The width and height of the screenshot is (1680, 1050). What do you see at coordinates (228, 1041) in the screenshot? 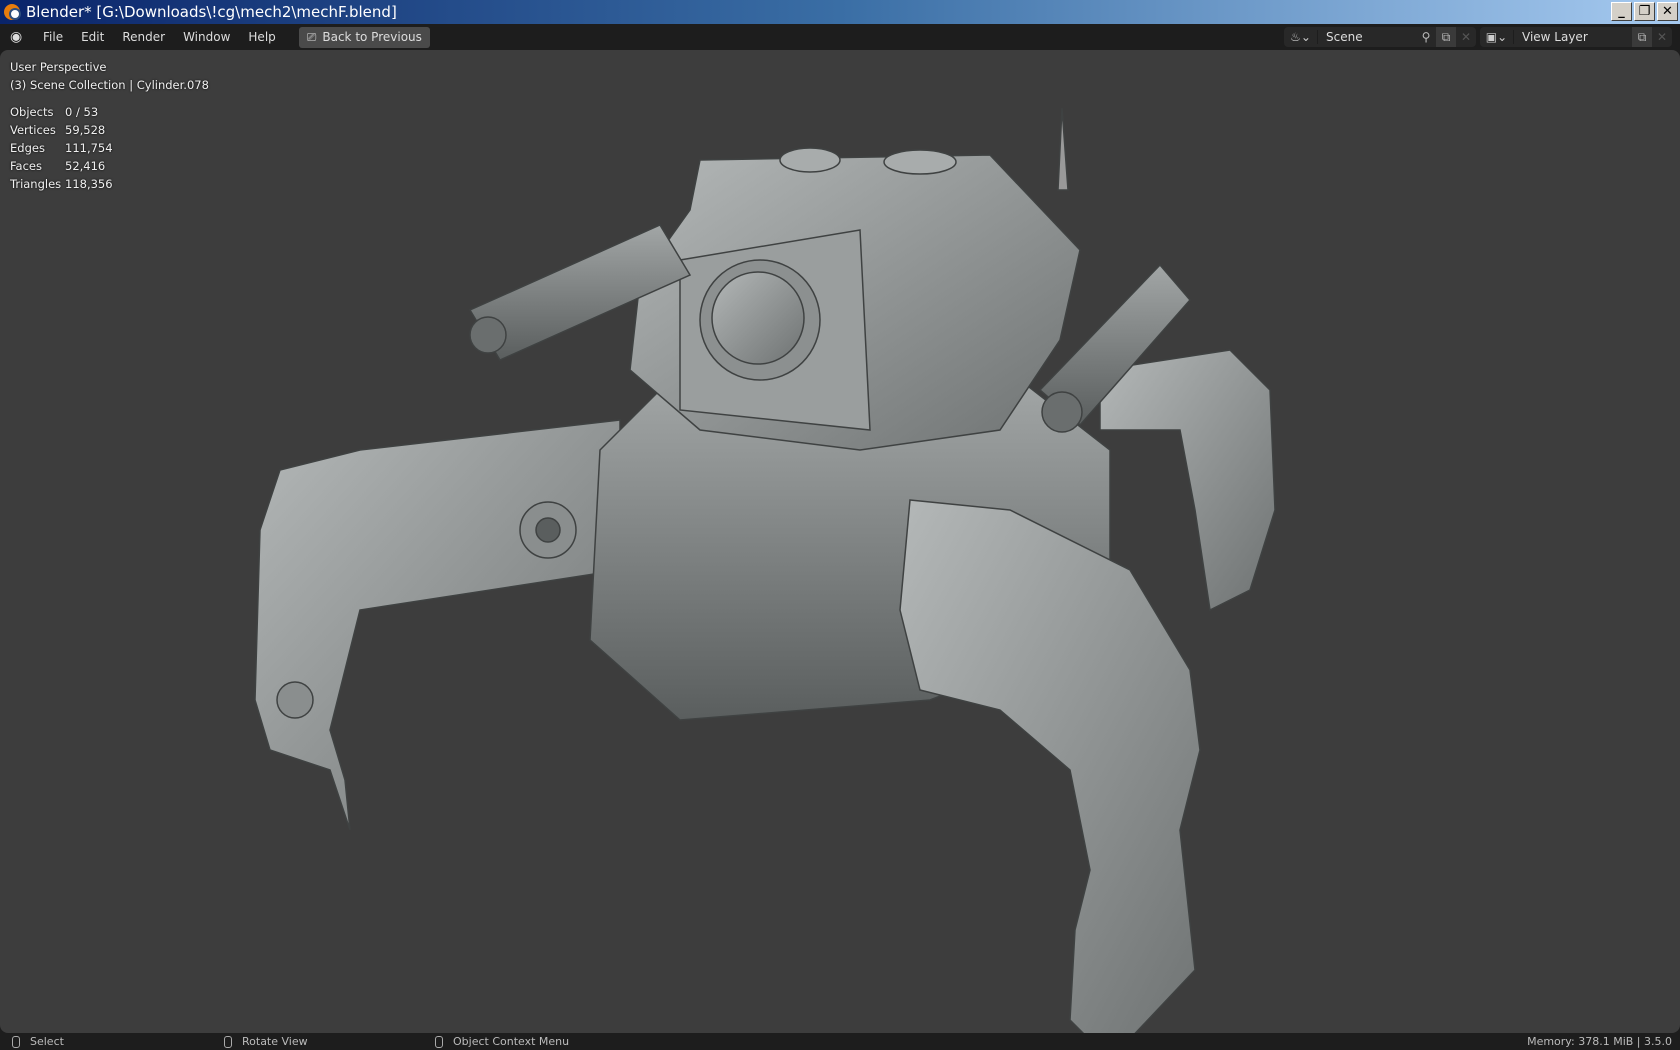
I see `mouse-middle-icon` at bounding box center [228, 1041].